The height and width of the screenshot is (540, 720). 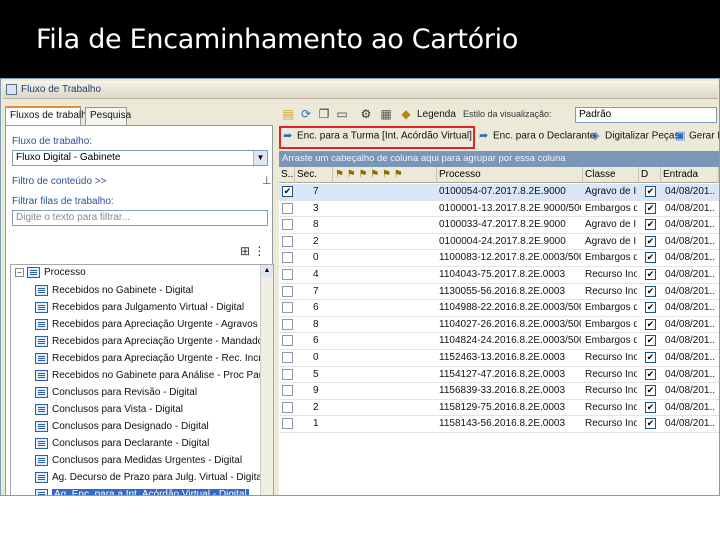 I want to click on cell-sec: 2, so click(x=316, y=407).